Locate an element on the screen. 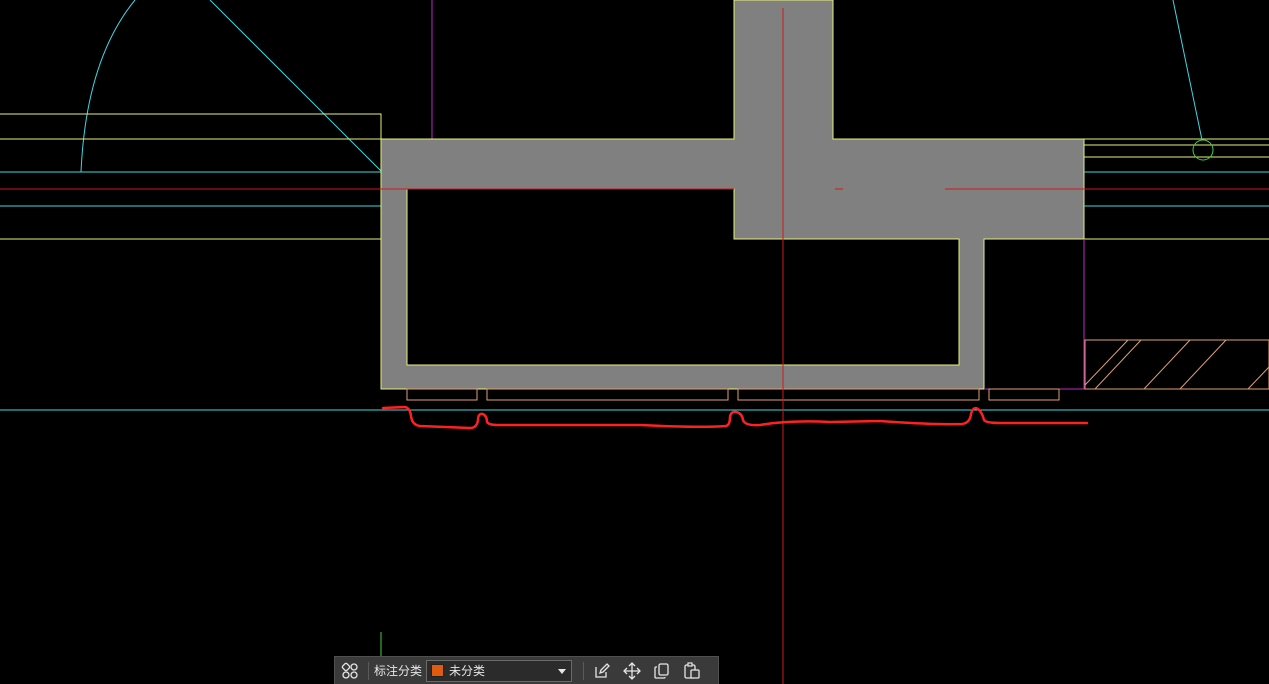 The height and width of the screenshot is (684, 1269). move-icon is located at coordinates (632, 670).